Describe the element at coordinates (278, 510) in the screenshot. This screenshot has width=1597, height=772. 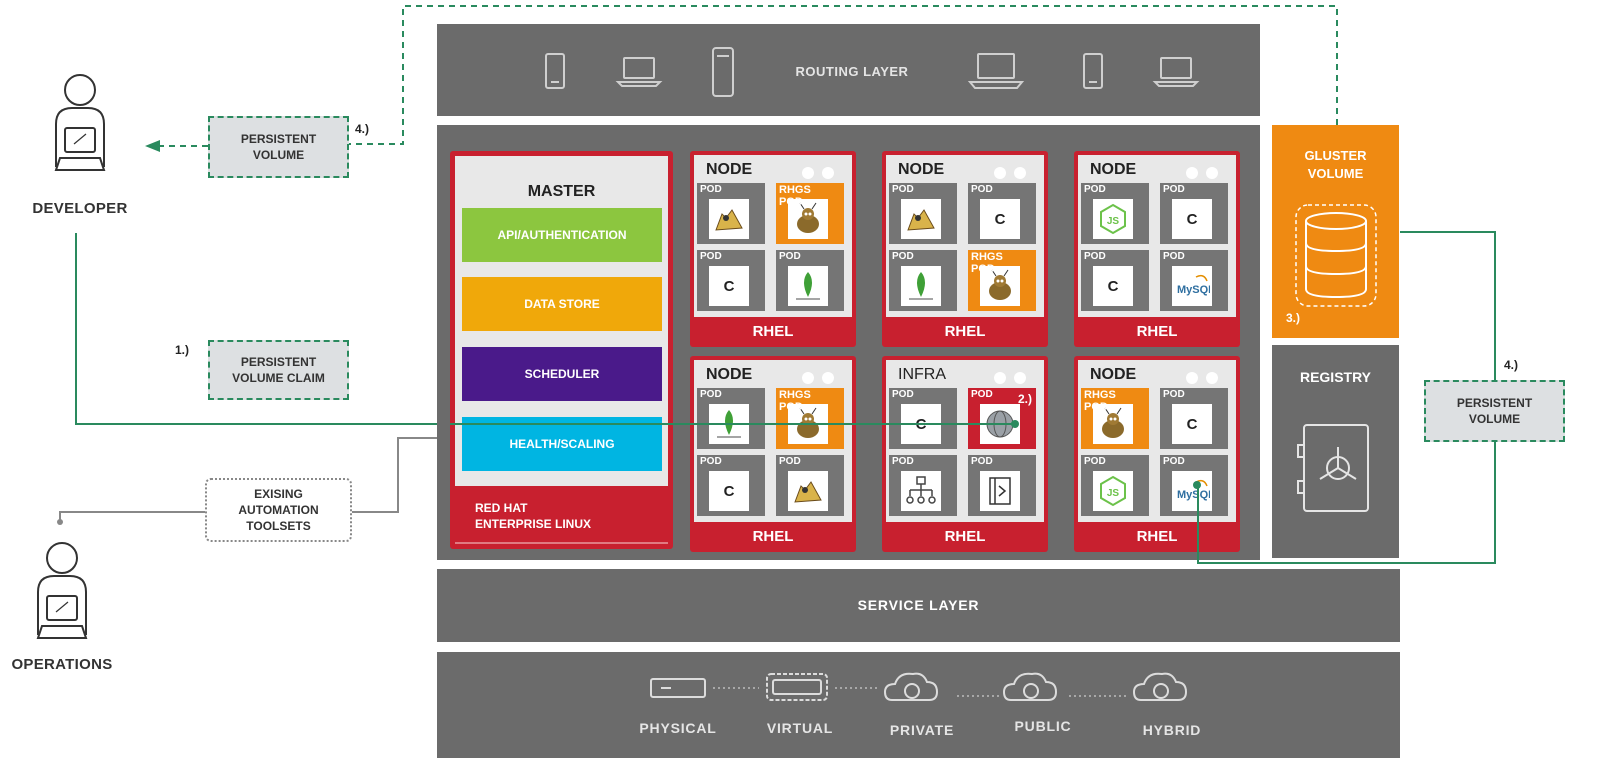
I see `automation-toolsets-box: EXISING AUTOMATION TOOLSETS` at that location.